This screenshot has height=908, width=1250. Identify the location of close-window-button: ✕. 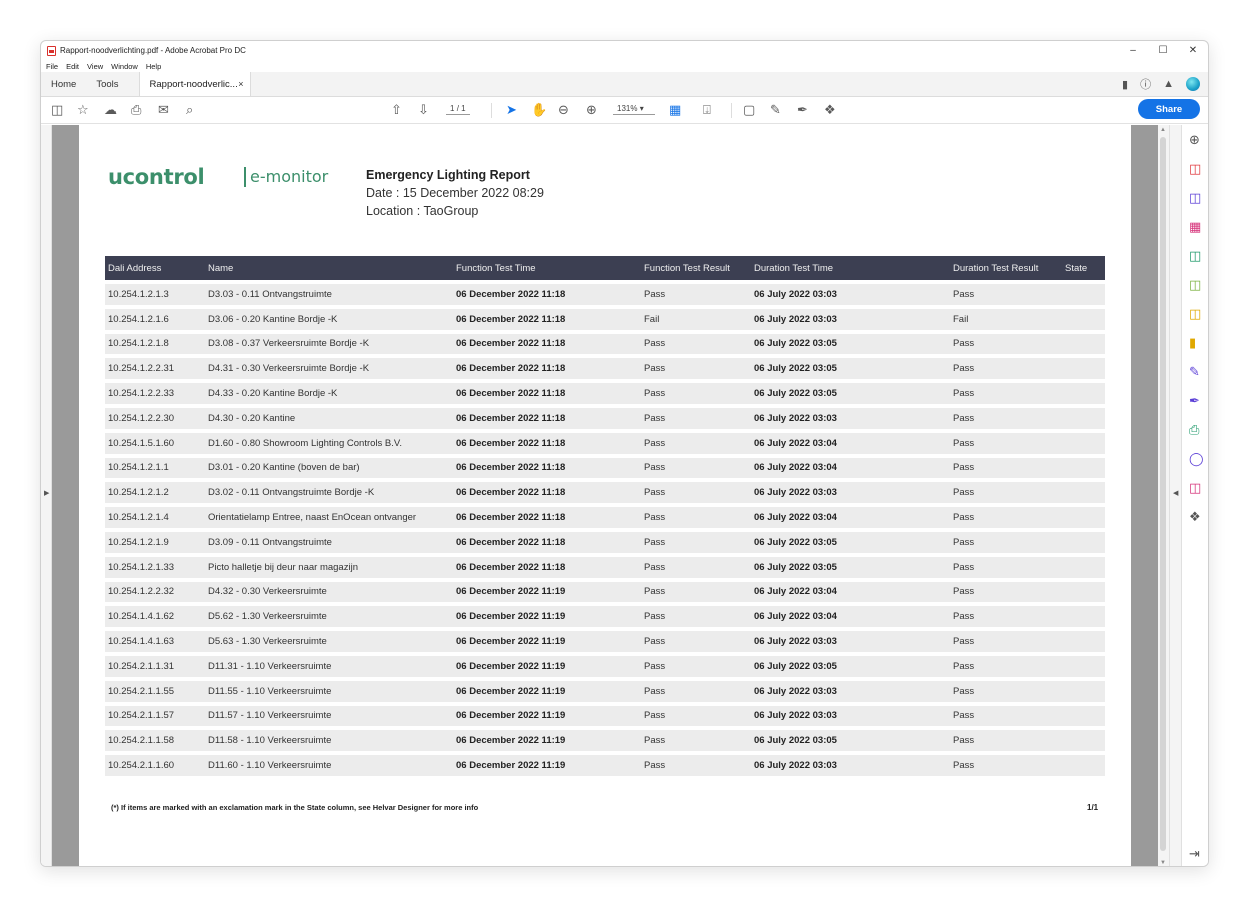
(1193, 50).